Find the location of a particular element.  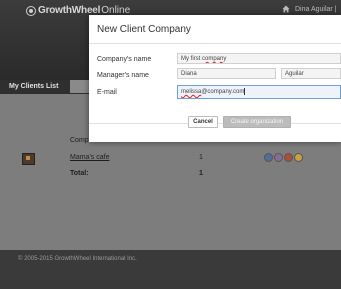

home-icon is located at coordinates (286, 9).